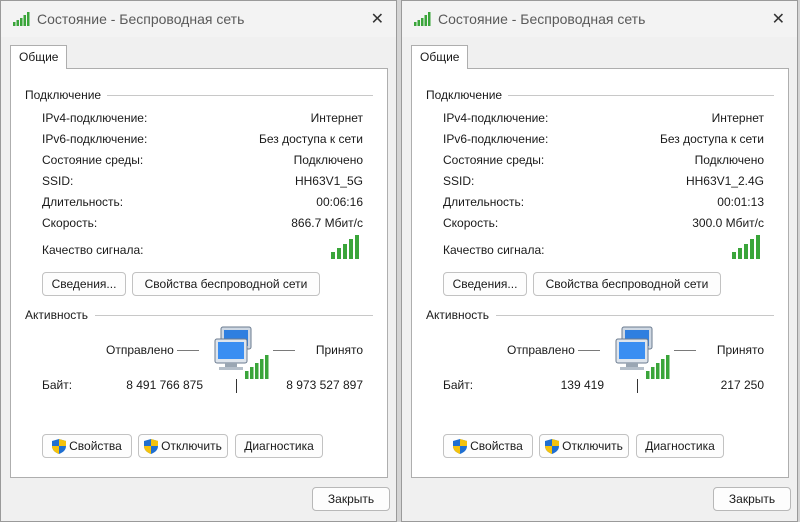 The image size is (800, 522). What do you see at coordinates (327, 223) in the screenshot?
I see `speed-value: 866.7 Мбит/с` at bounding box center [327, 223].